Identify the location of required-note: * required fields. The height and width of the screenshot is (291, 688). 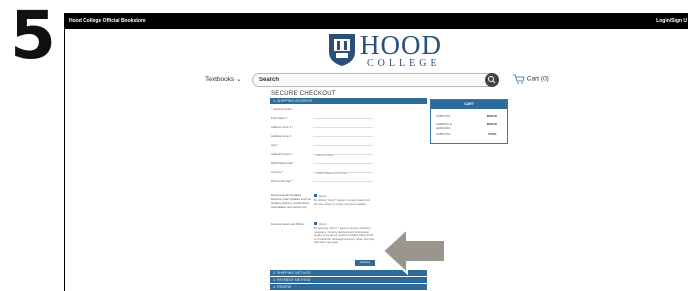
(281, 109).